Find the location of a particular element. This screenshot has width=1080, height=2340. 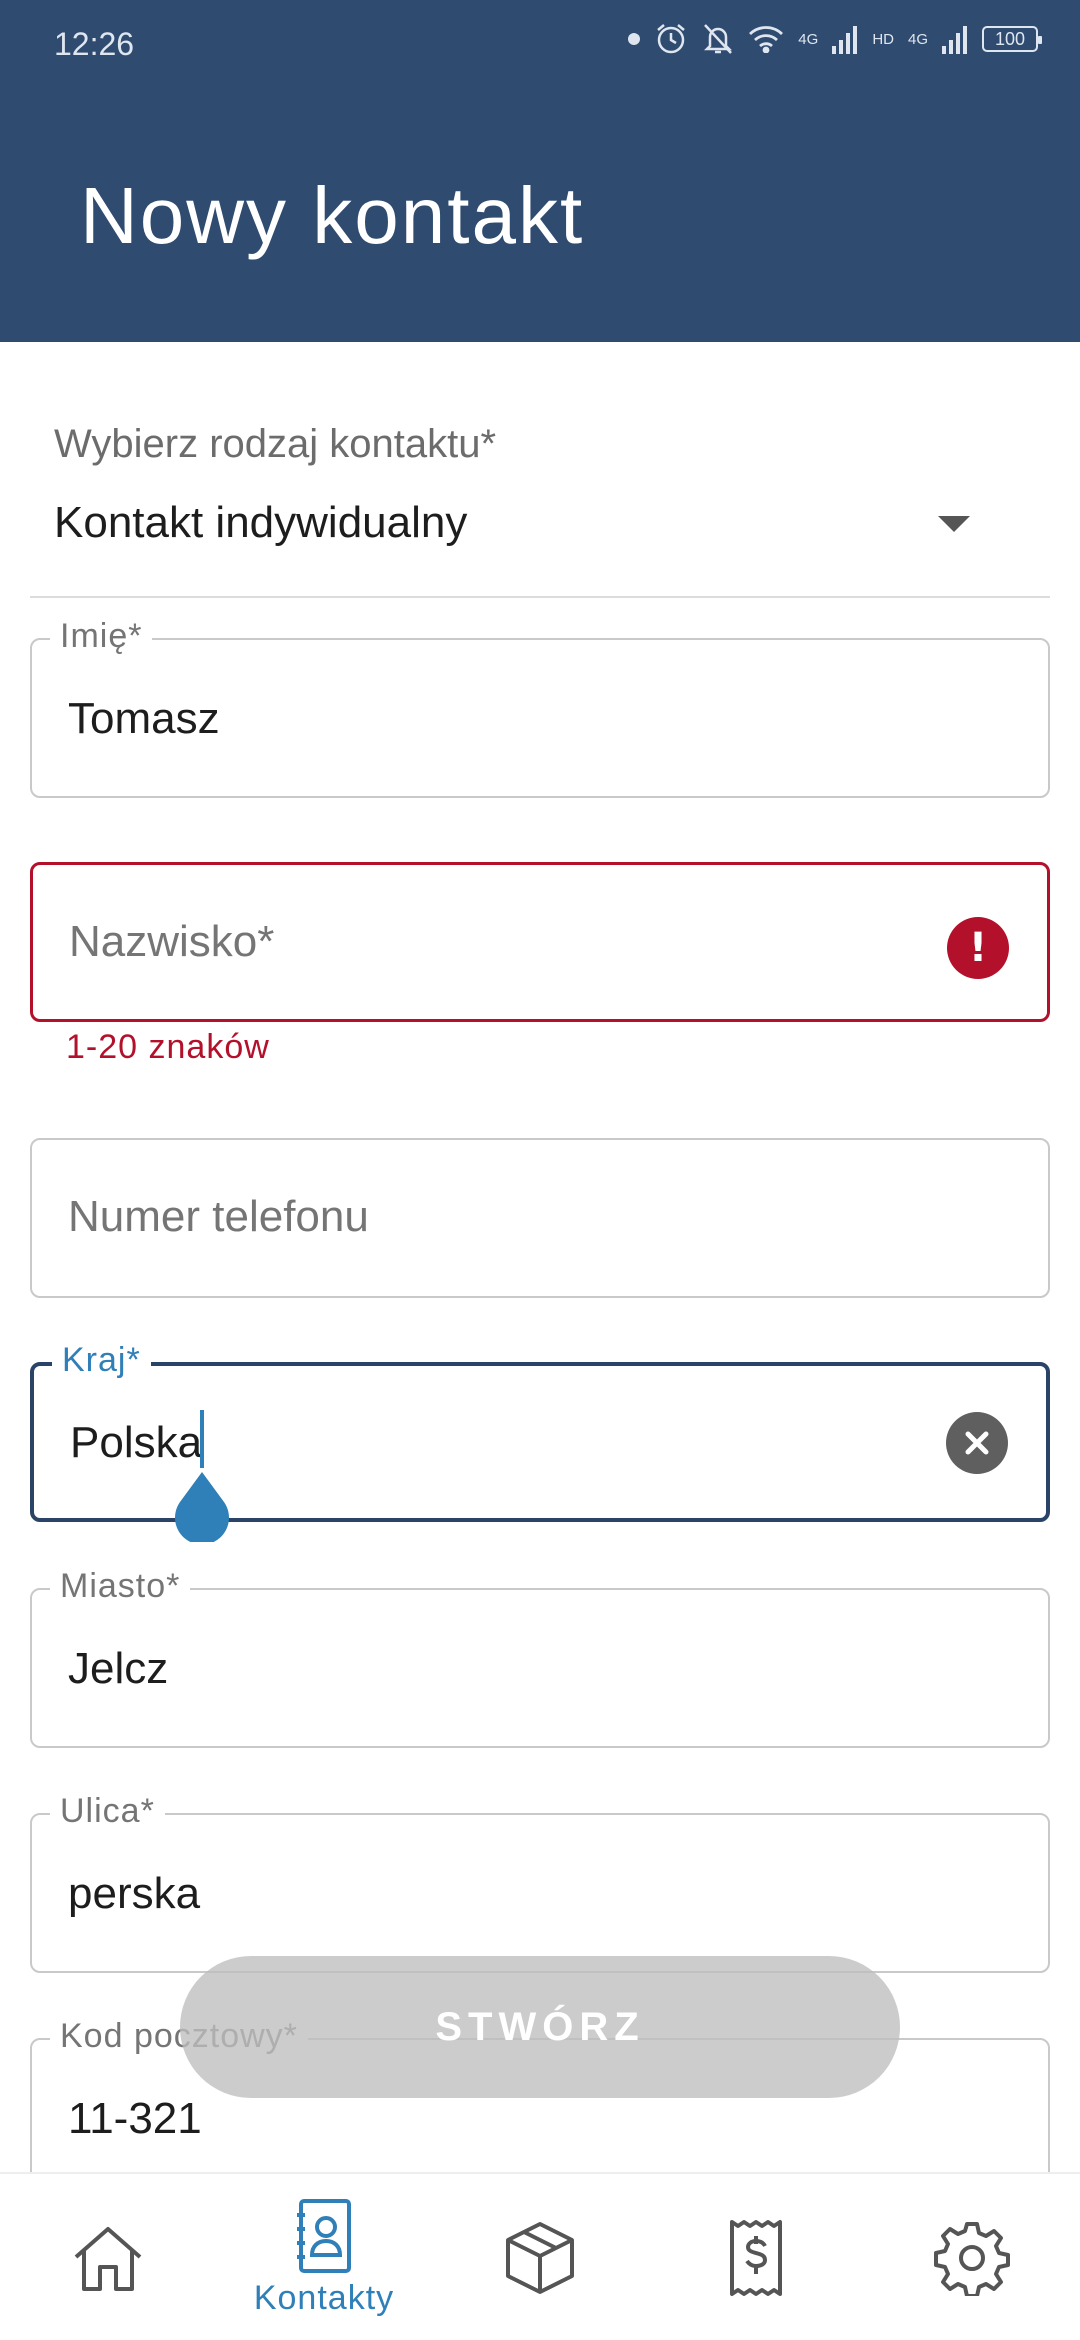

country-value: Polska is located at coordinates (136, 1443).